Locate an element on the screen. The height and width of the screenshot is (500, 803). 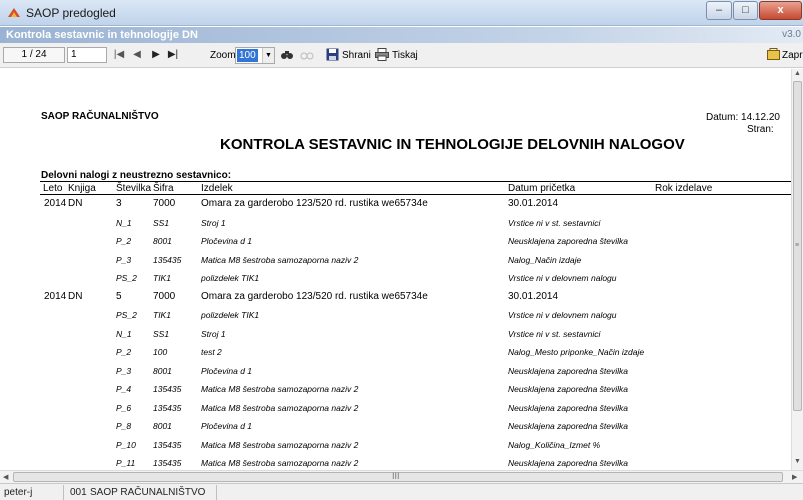
scroll-left-icon: ◀ is located at coordinates (5, 477).